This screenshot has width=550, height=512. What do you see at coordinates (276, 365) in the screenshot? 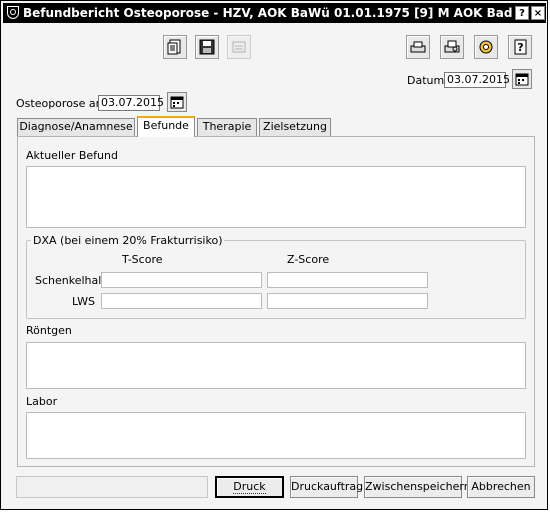
I see `roentgen-textarea` at bounding box center [276, 365].